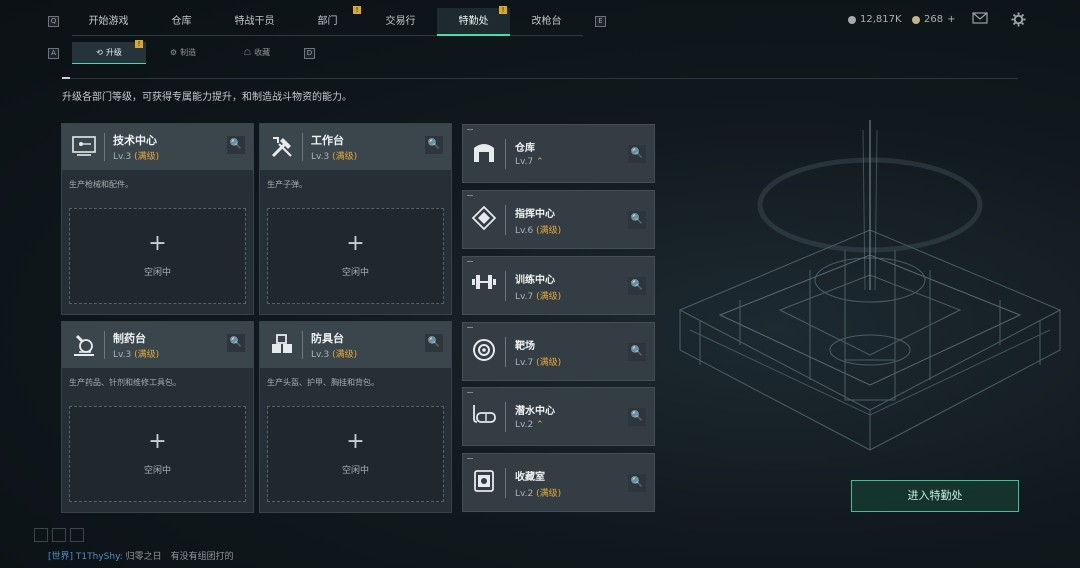 This screenshot has width=1080, height=568. Describe the element at coordinates (935, 496) in the screenshot. I see `enter-special-ops-button: 进入特勤处` at that location.